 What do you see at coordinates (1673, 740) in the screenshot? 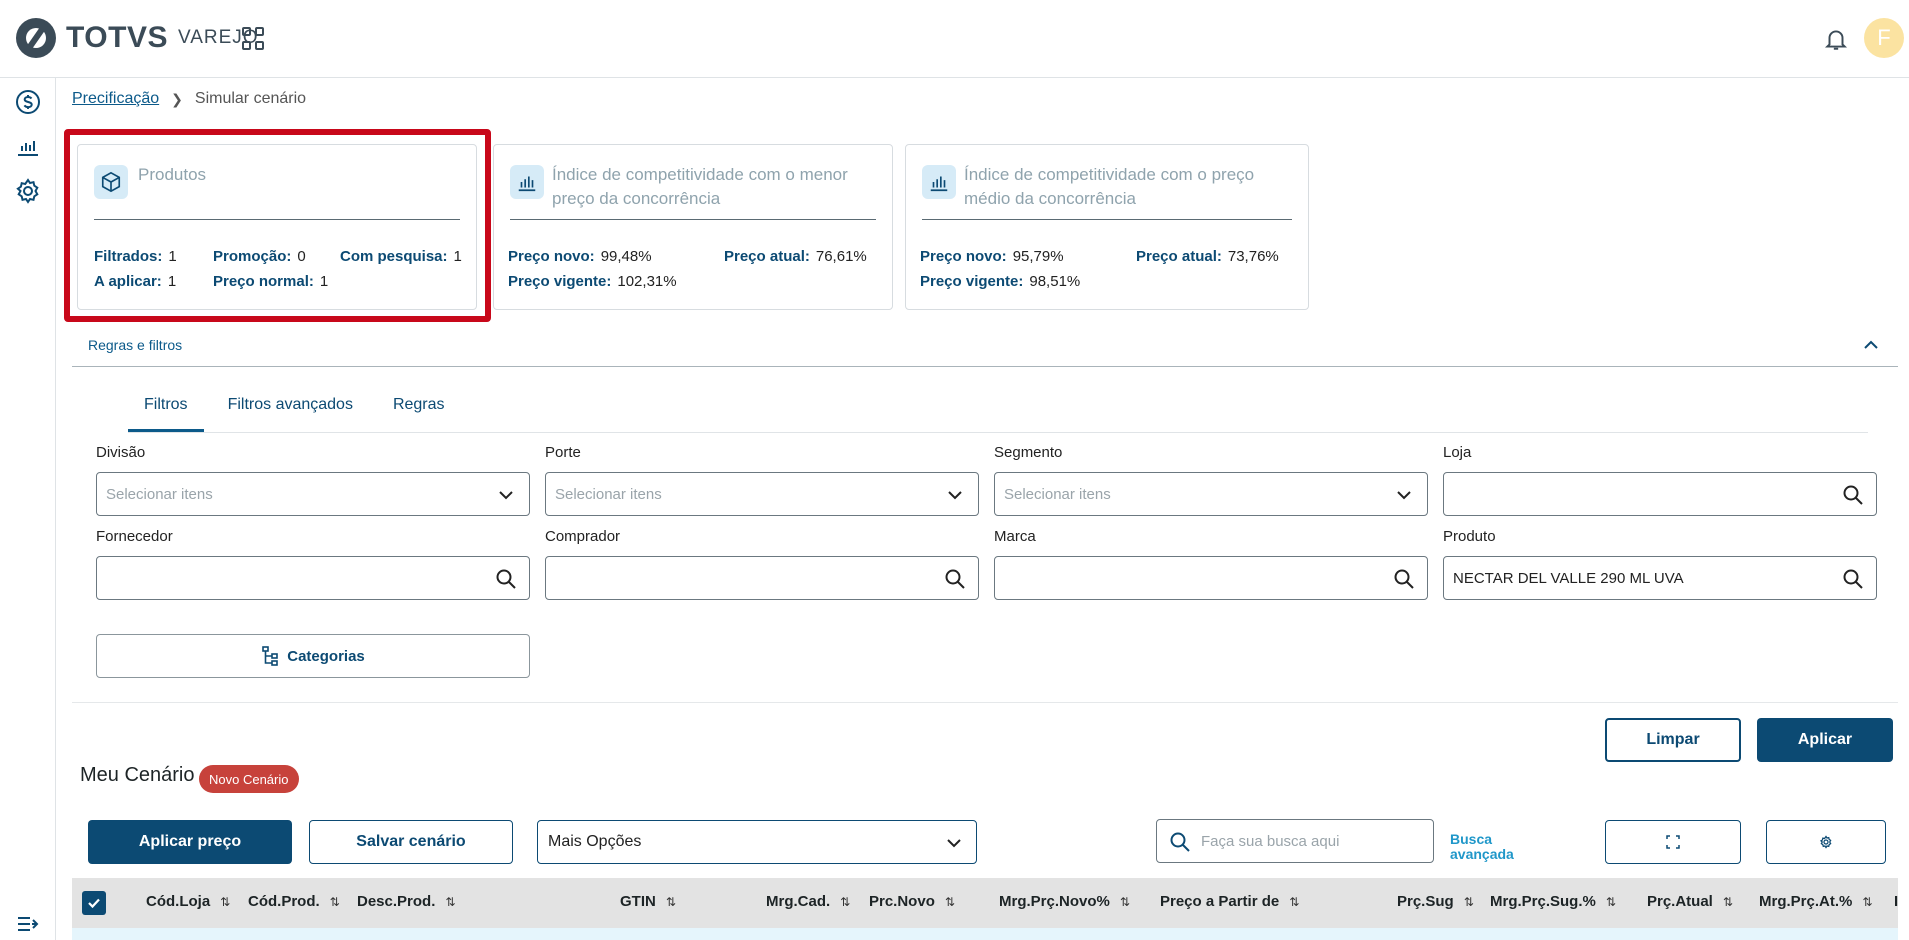
I see `limpar-button: Limpar` at bounding box center [1673, 740].